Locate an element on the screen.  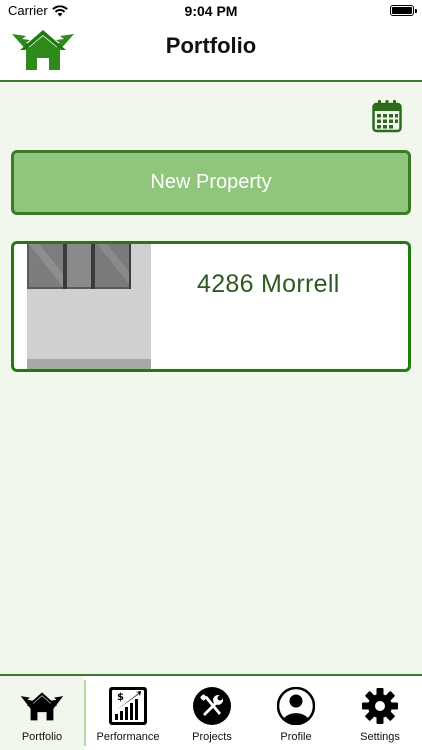
header: Portfolio is located at coordinates (211, 52).